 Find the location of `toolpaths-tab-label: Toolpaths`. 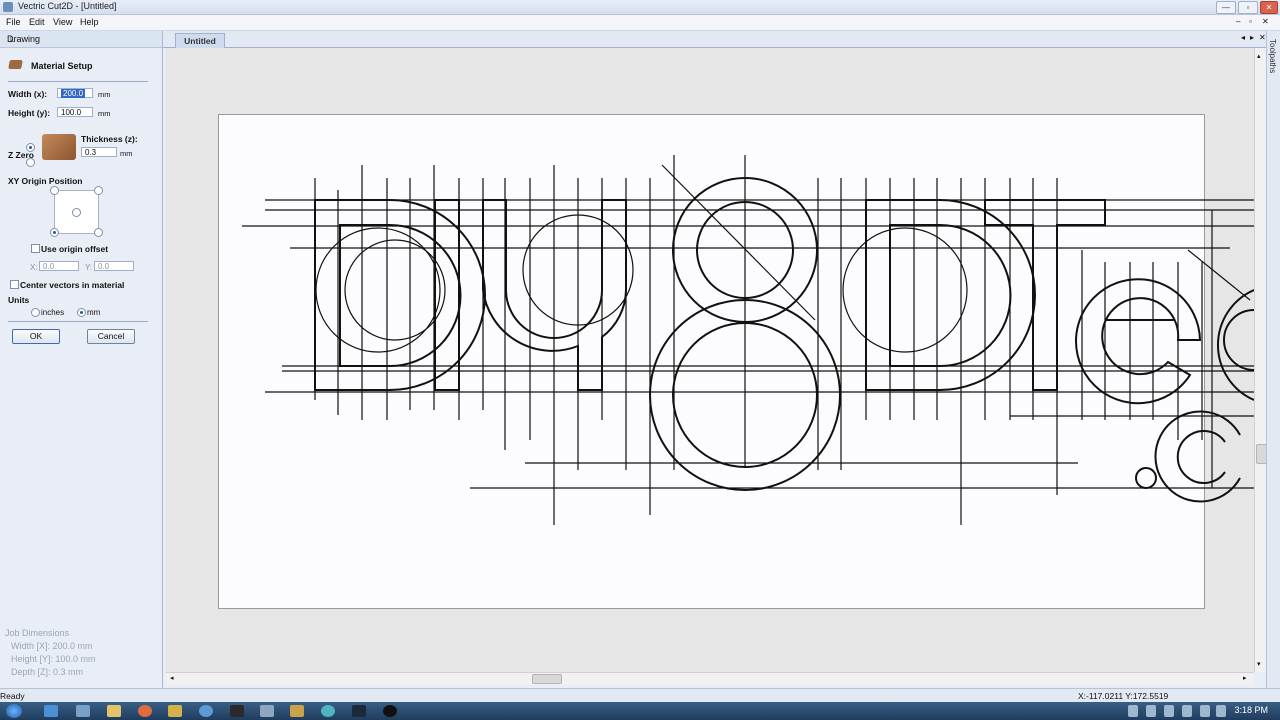

toolpaths-tab-label: Toolpaths is located at coordinates (1272, 56).